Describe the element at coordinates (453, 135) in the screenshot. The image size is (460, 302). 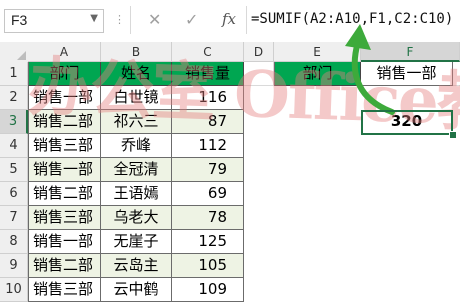
I see `fill-handle` at that location.